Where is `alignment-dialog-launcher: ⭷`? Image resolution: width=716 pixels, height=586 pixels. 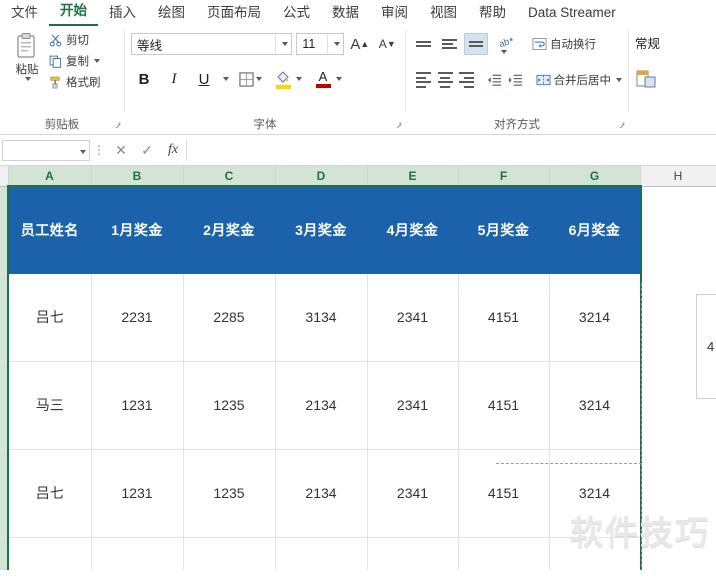 alignment-dialog-launcher: ⭷ is located at coordinates (622, 126).